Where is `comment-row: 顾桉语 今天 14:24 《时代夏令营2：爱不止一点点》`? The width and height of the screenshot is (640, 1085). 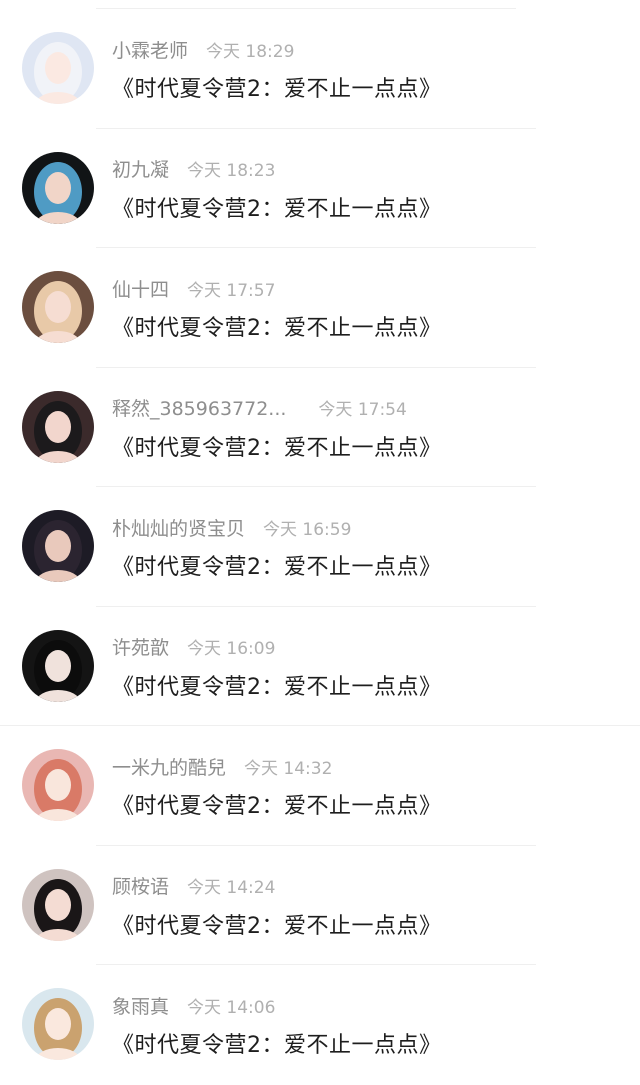
comment-row: 顾桉语 今天 14:24 《时代夏令营2：爱不止一点点》 is located at coordinates (320, 905).